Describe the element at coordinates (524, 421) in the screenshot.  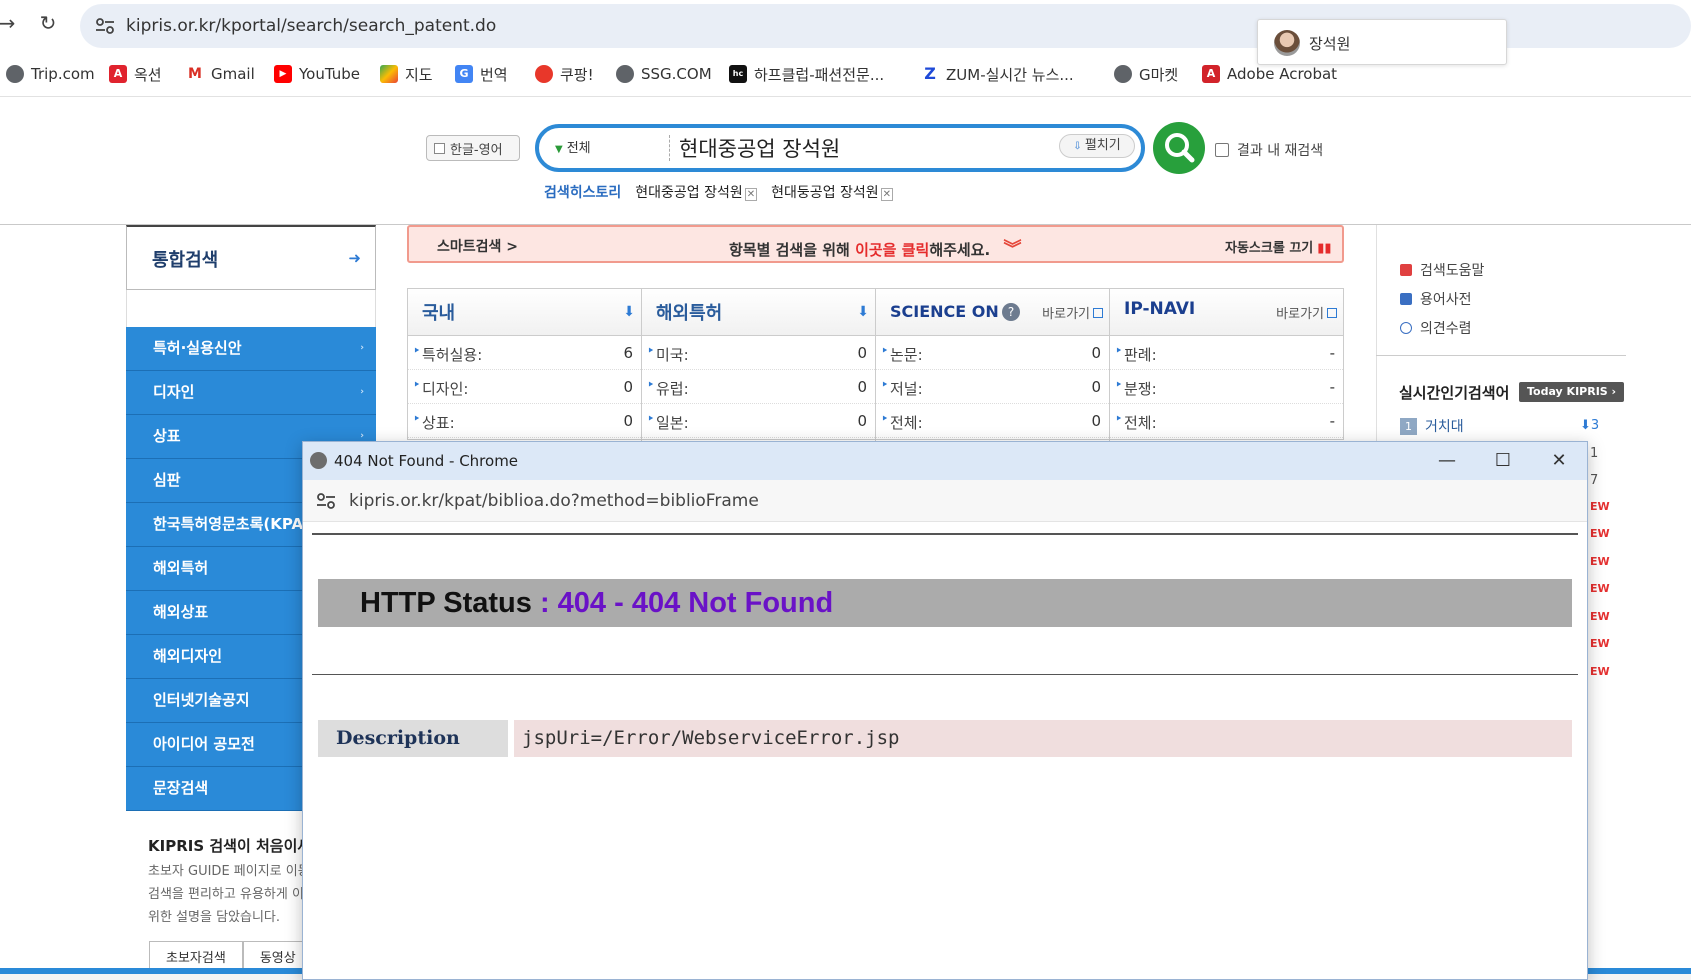
I see `count-row: 상표: 0` at that location.